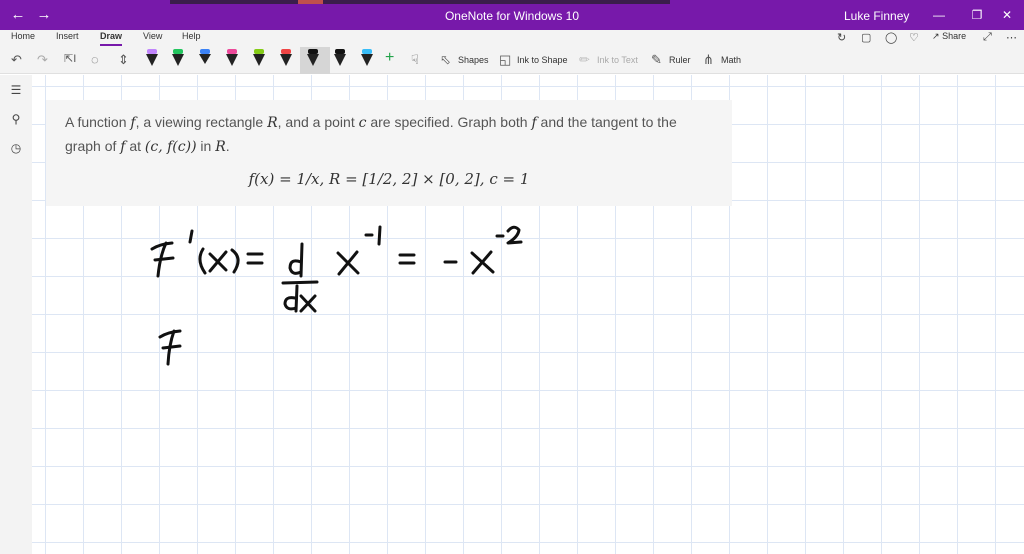 This screenshot has width=1024, height=554. I want to click on lasso-select-icon: ⇱I, so click(70, 58).